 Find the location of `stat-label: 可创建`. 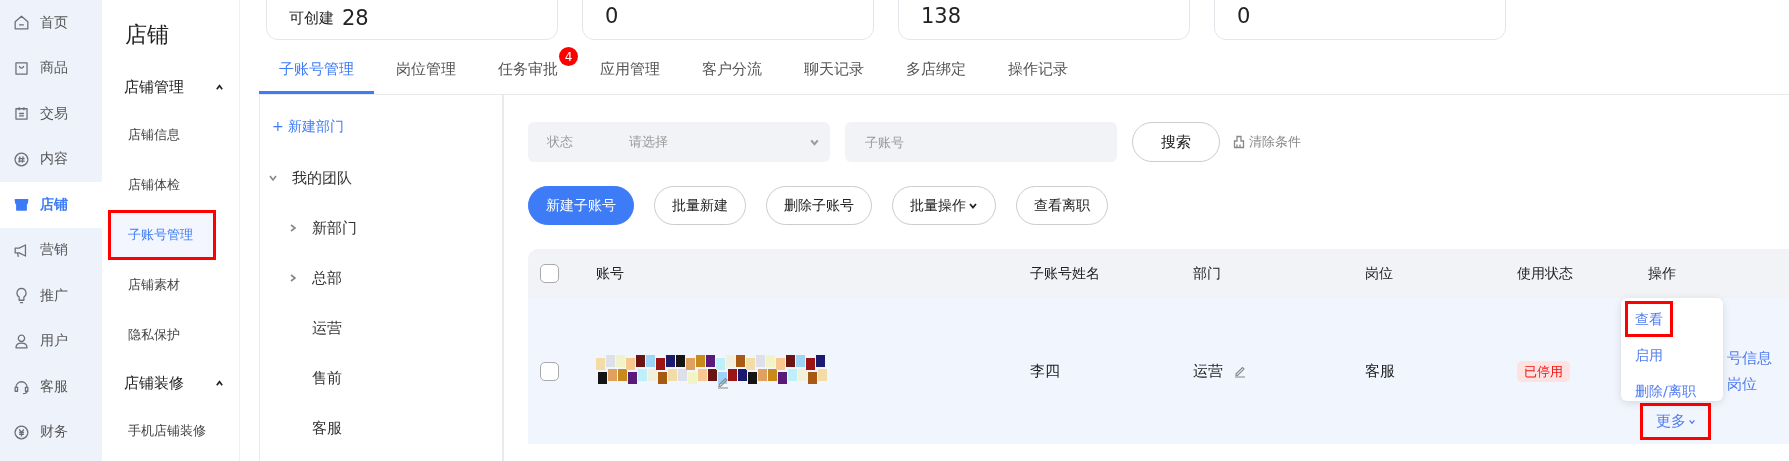

stat-label: 可创建 is located at coordinates (311, 18).